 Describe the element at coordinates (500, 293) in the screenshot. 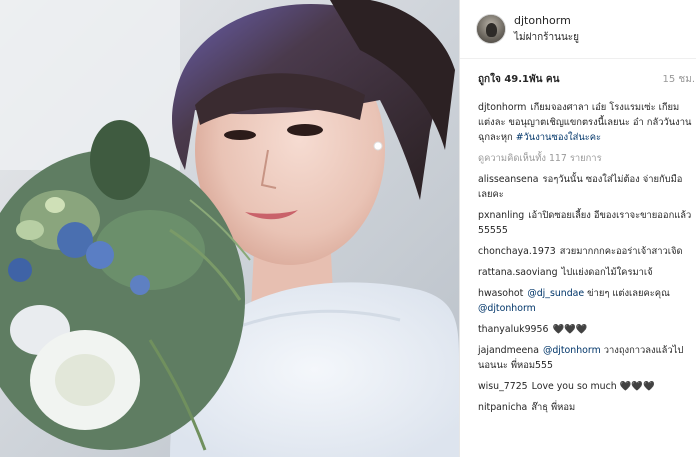

I see `comment-username: hwasohot` at that location.